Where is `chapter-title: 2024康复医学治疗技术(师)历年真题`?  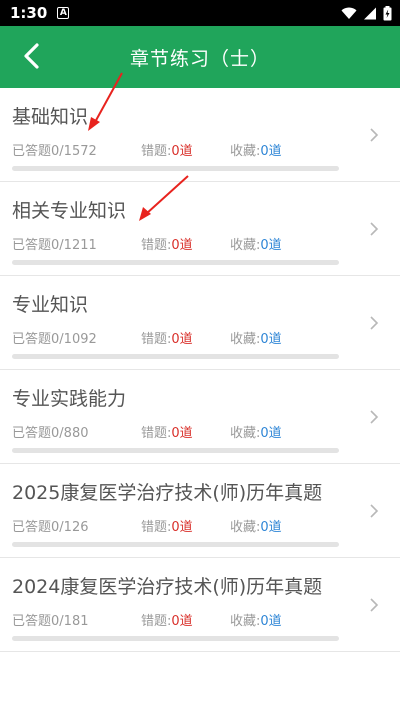 chapter-title: 2024康复医学治疗技术(师)历年真题 is located at coordinates (167, 587).